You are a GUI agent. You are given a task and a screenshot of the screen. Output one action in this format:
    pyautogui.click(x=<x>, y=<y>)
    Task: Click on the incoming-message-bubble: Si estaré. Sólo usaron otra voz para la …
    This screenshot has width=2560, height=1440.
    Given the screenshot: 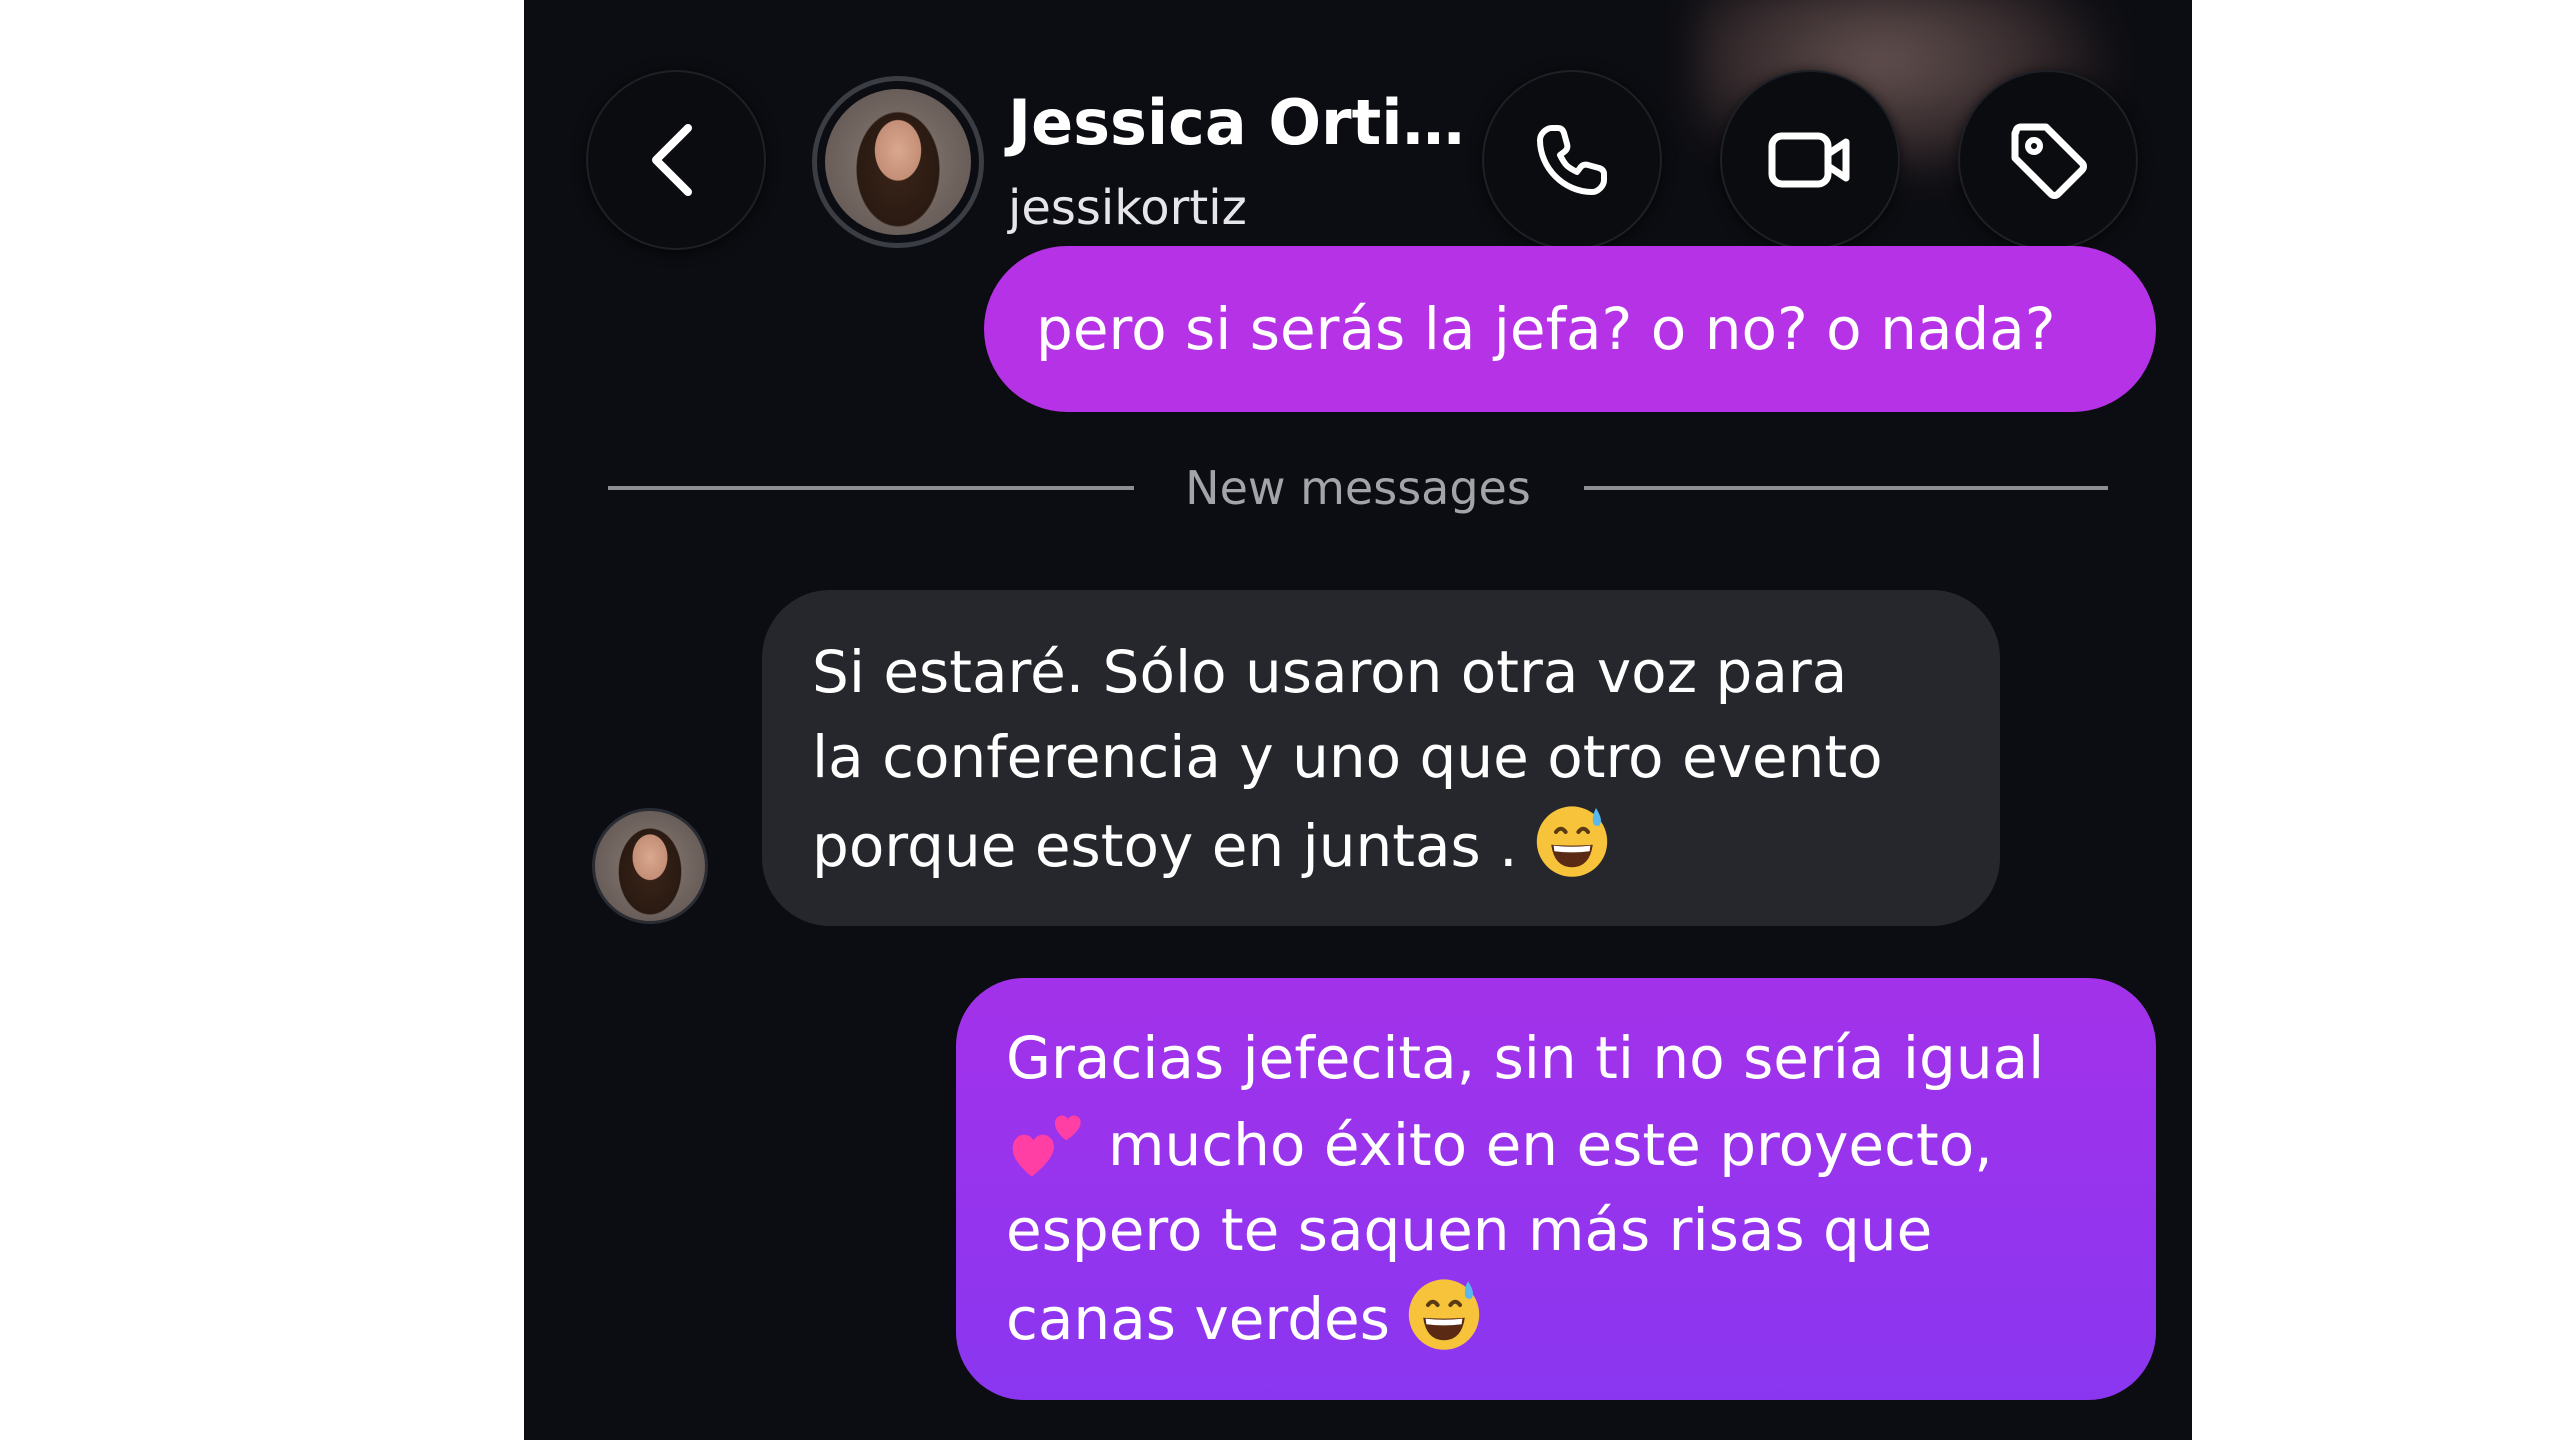 What is the action you would take?
    pyautogui.click(x=1381, y=758)
    